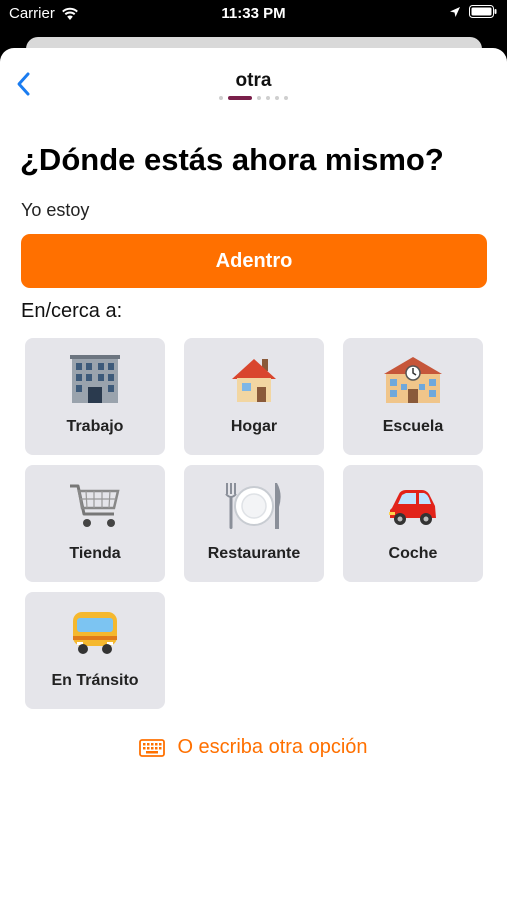  What do you see at coordinates (240, 98) in the screenshot?
I see `progress-dot-active` at bounding box center [240, 98].